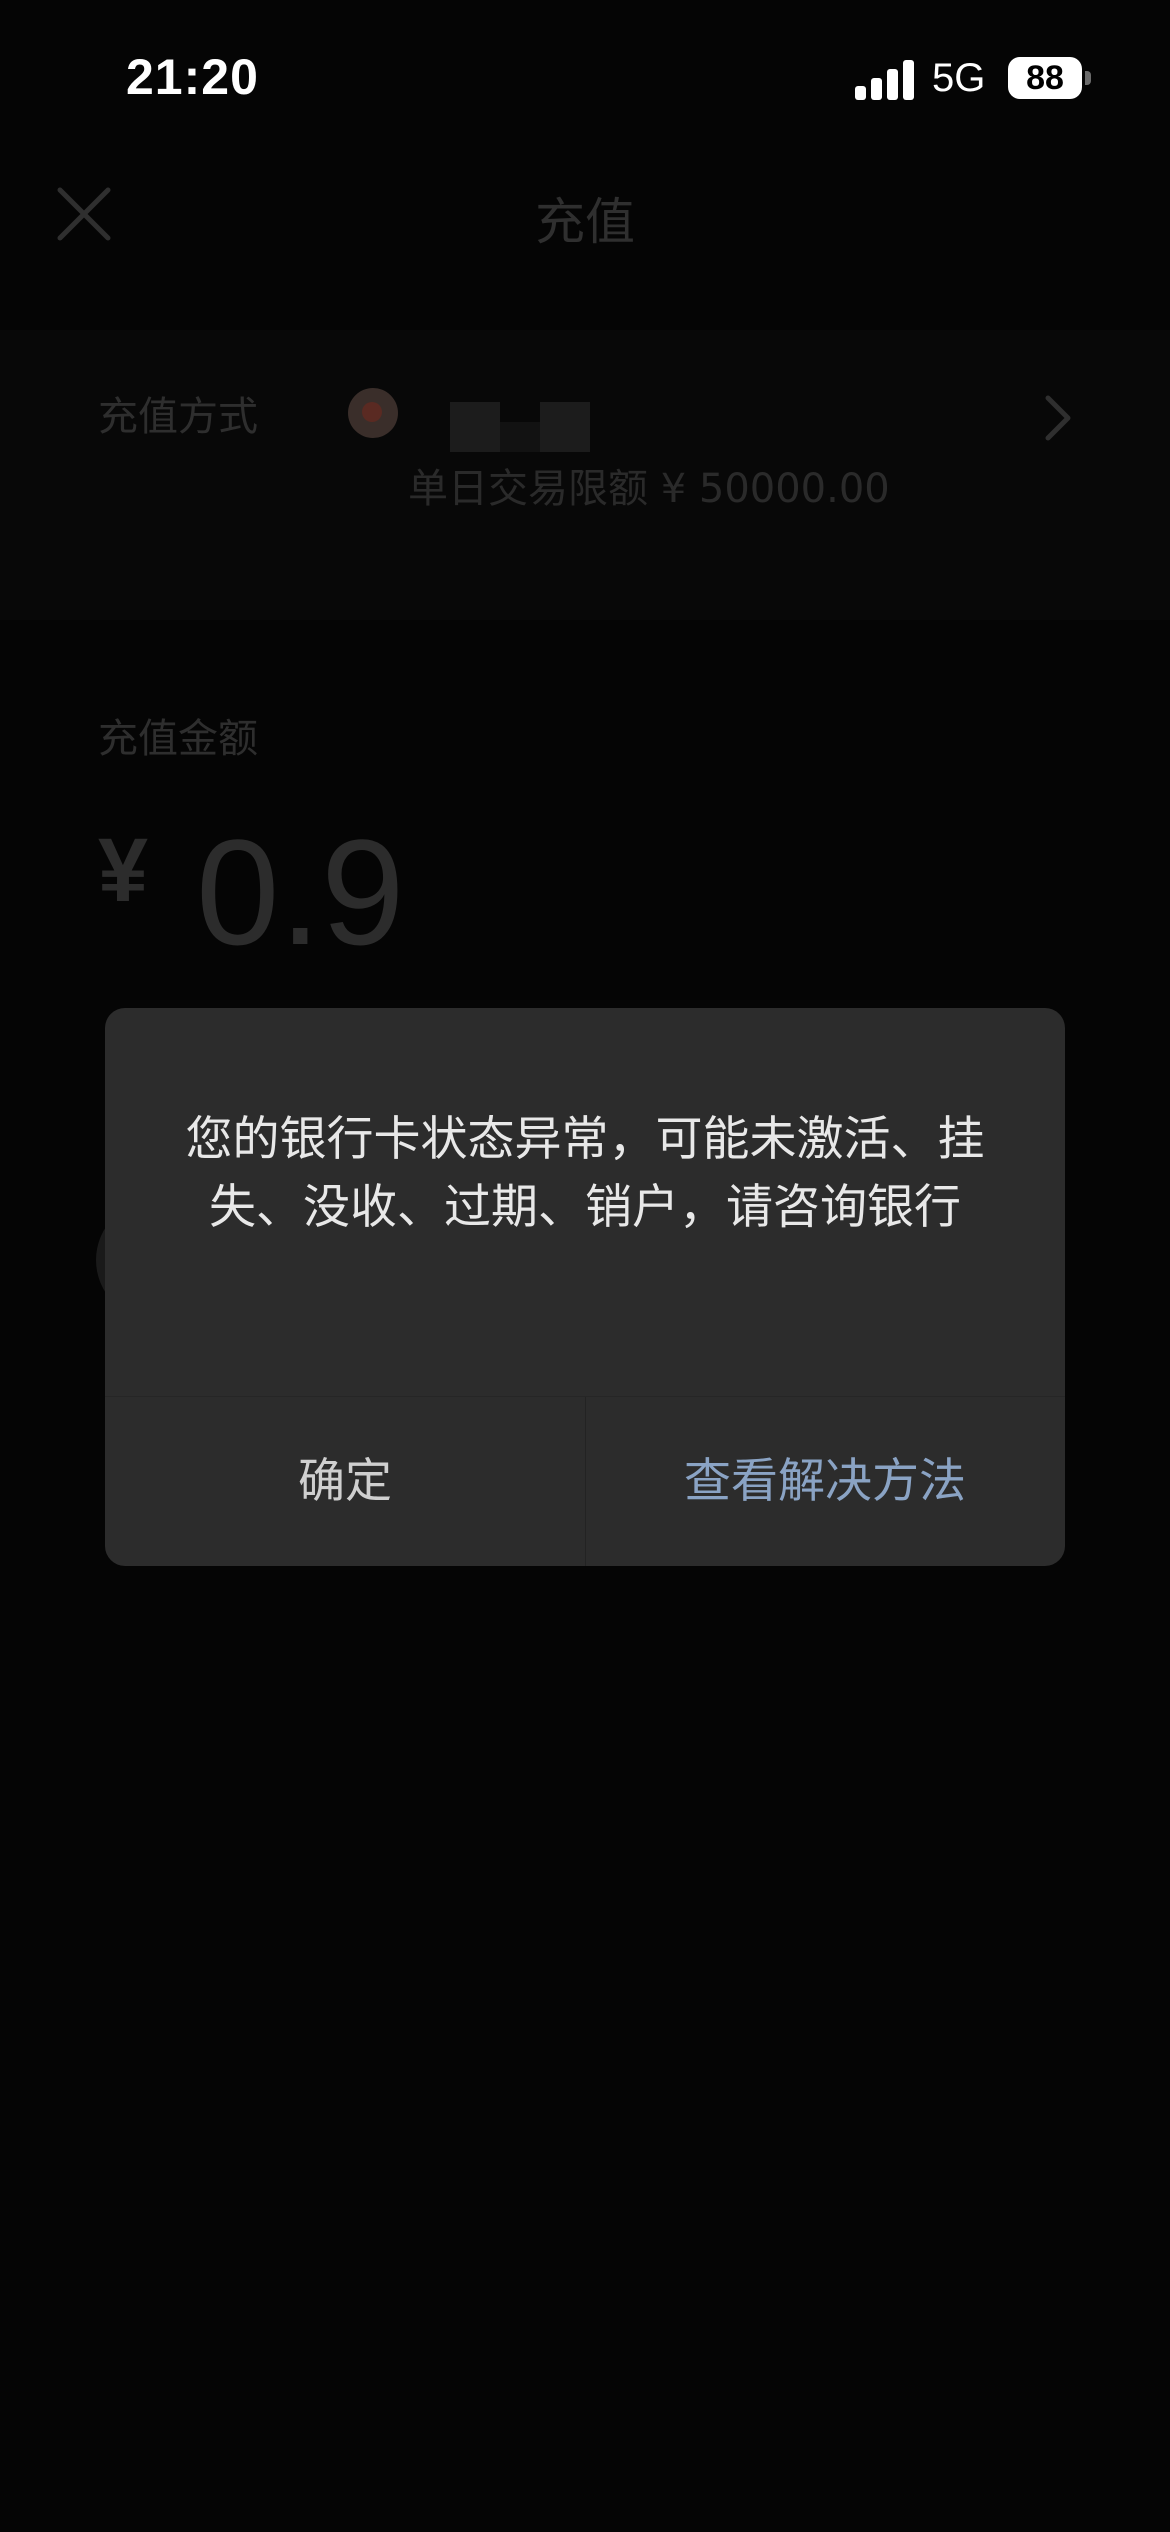  Describe the element at coordinates (585, 222) in the screenshot. I see `page-title: 充值` at that location.